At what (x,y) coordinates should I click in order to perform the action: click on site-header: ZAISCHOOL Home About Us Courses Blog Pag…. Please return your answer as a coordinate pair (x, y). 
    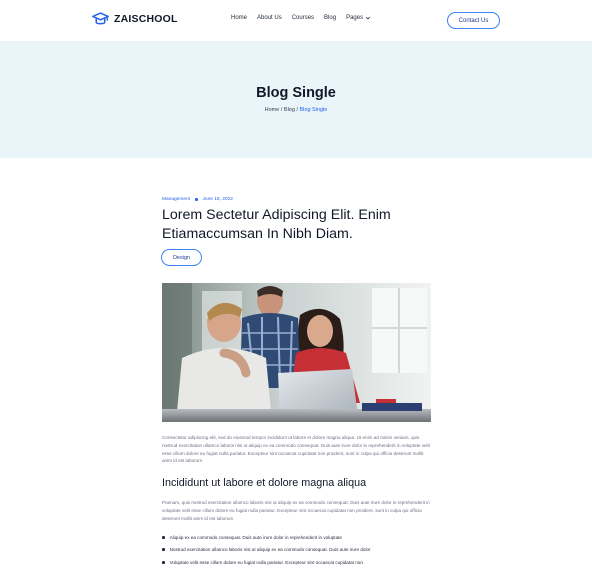
    Looking at the image, I should click on (296, 20).